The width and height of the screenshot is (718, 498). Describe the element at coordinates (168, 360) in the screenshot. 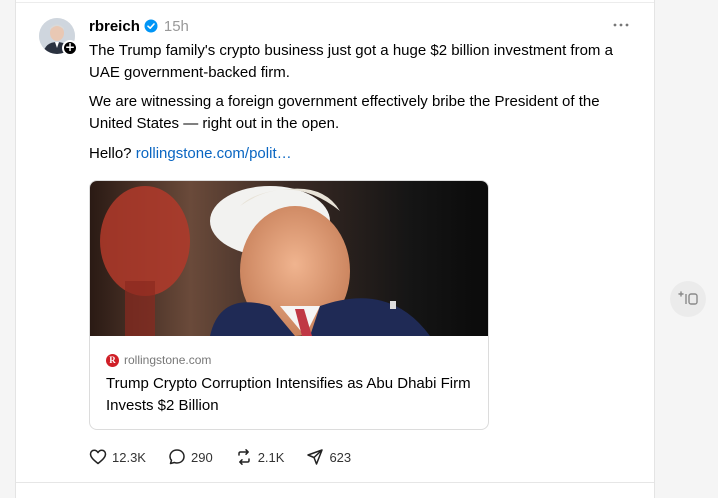

I see `source-domain: rollingstone.com` at that location.